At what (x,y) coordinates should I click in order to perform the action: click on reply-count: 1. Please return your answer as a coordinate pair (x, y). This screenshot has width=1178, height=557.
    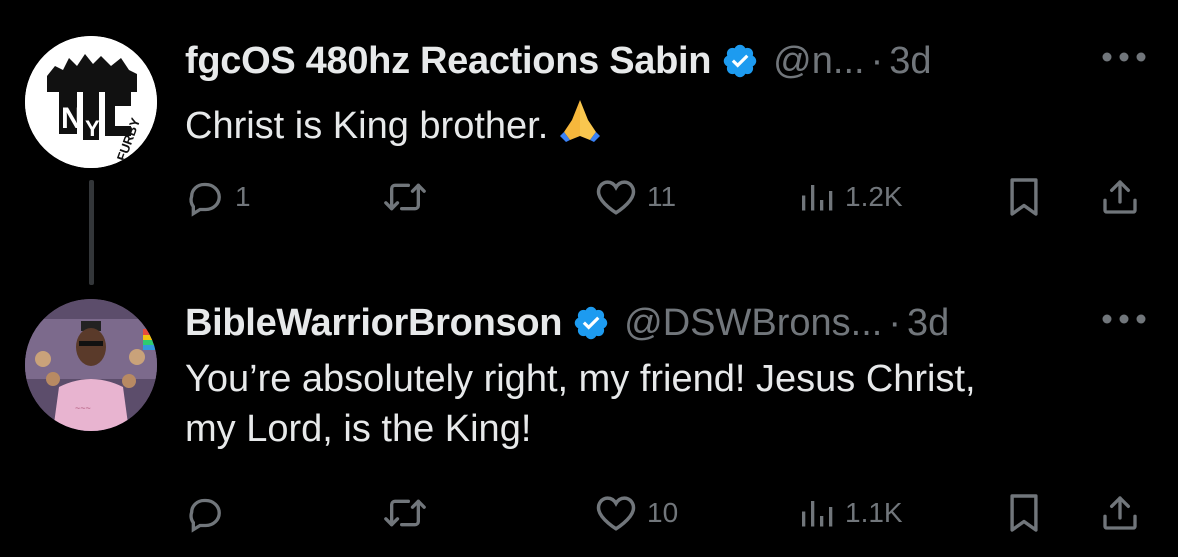
    Looking at the image, I should click on (243, 196).